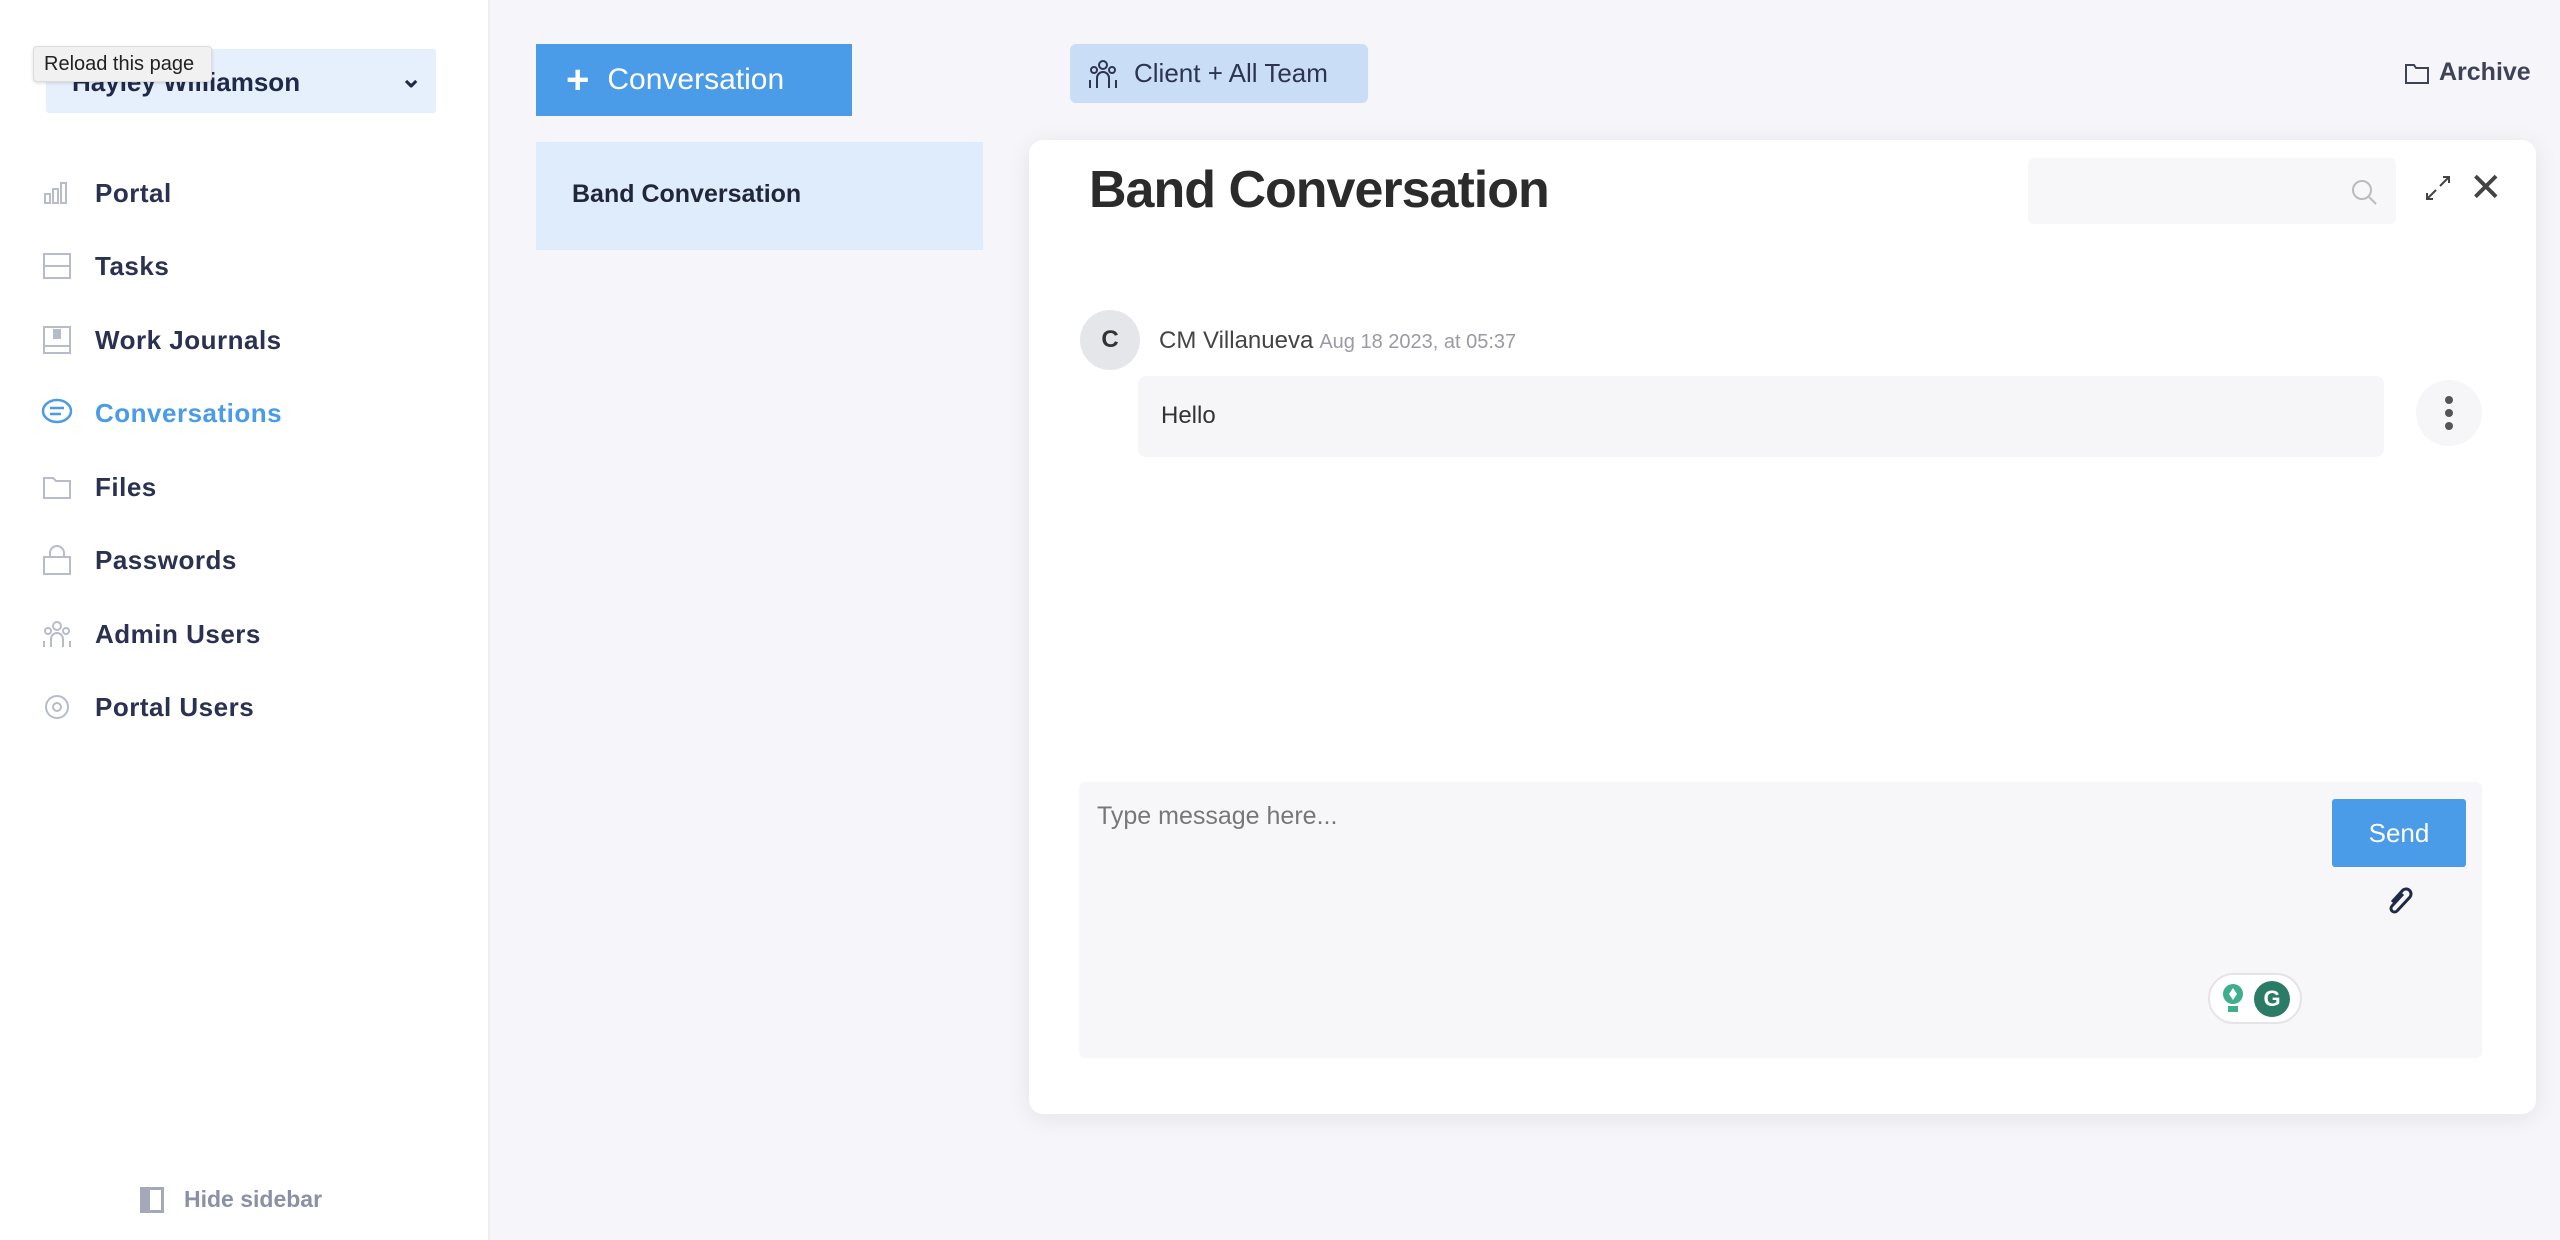 The width and height of the screenshot is (2560, 1240). What do you see at coordinates (578, 79) in the screenshot?
I see `plus-icon: +` at bounding box center [578, 79].